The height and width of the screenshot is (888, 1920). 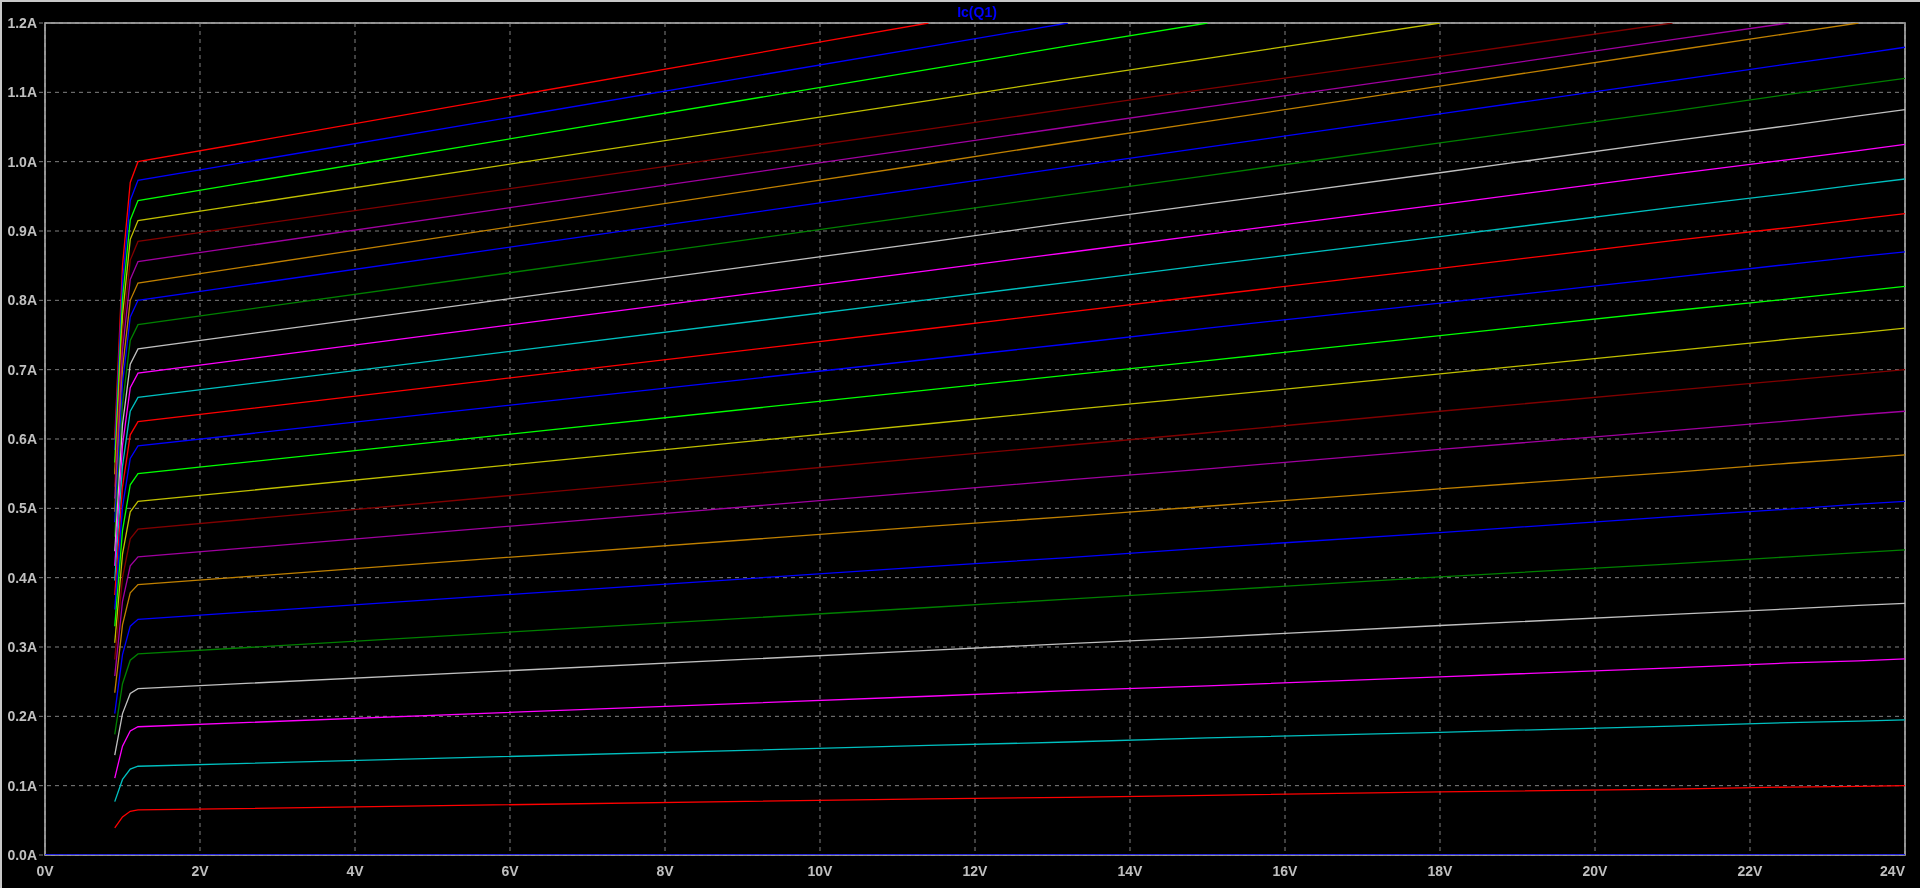 I want to click on axis-label: 0.6A, so click(x=22, y=439).